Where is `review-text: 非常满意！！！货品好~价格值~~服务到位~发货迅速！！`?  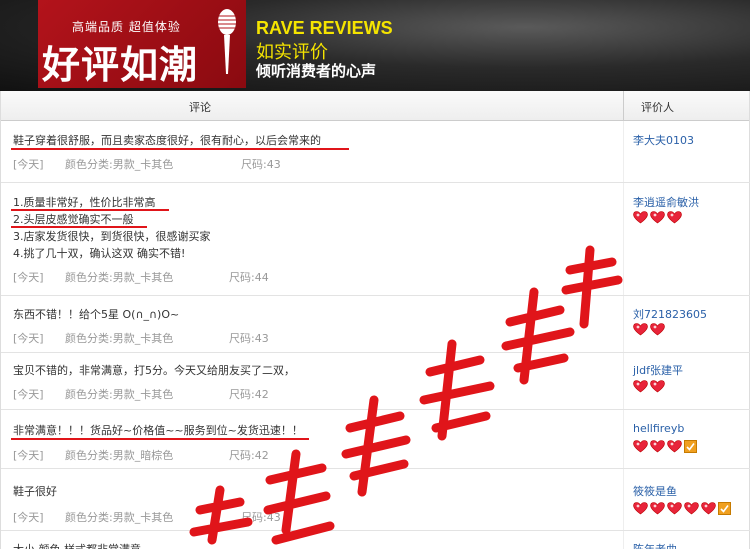 review-text: 非常满意！！！货品好~价格值~~服务到位~发货迅速！！ is located at coordinates (158, 430).